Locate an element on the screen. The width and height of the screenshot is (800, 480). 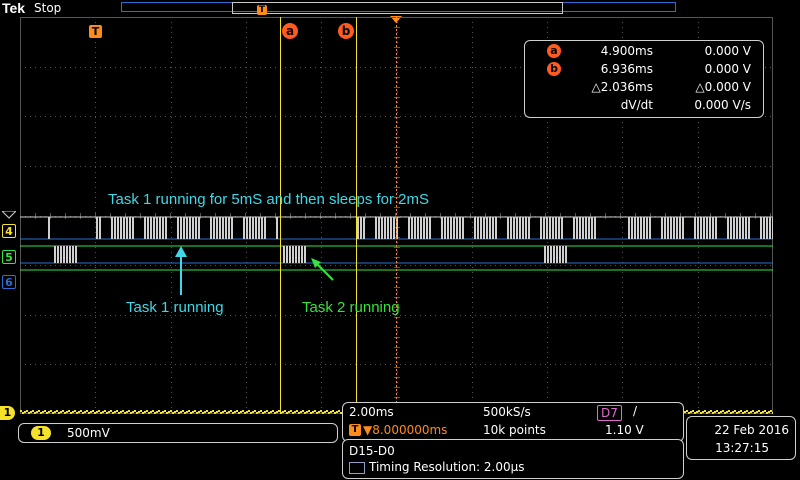
acquisition-status: Stop is located at coordinates (48, 8).